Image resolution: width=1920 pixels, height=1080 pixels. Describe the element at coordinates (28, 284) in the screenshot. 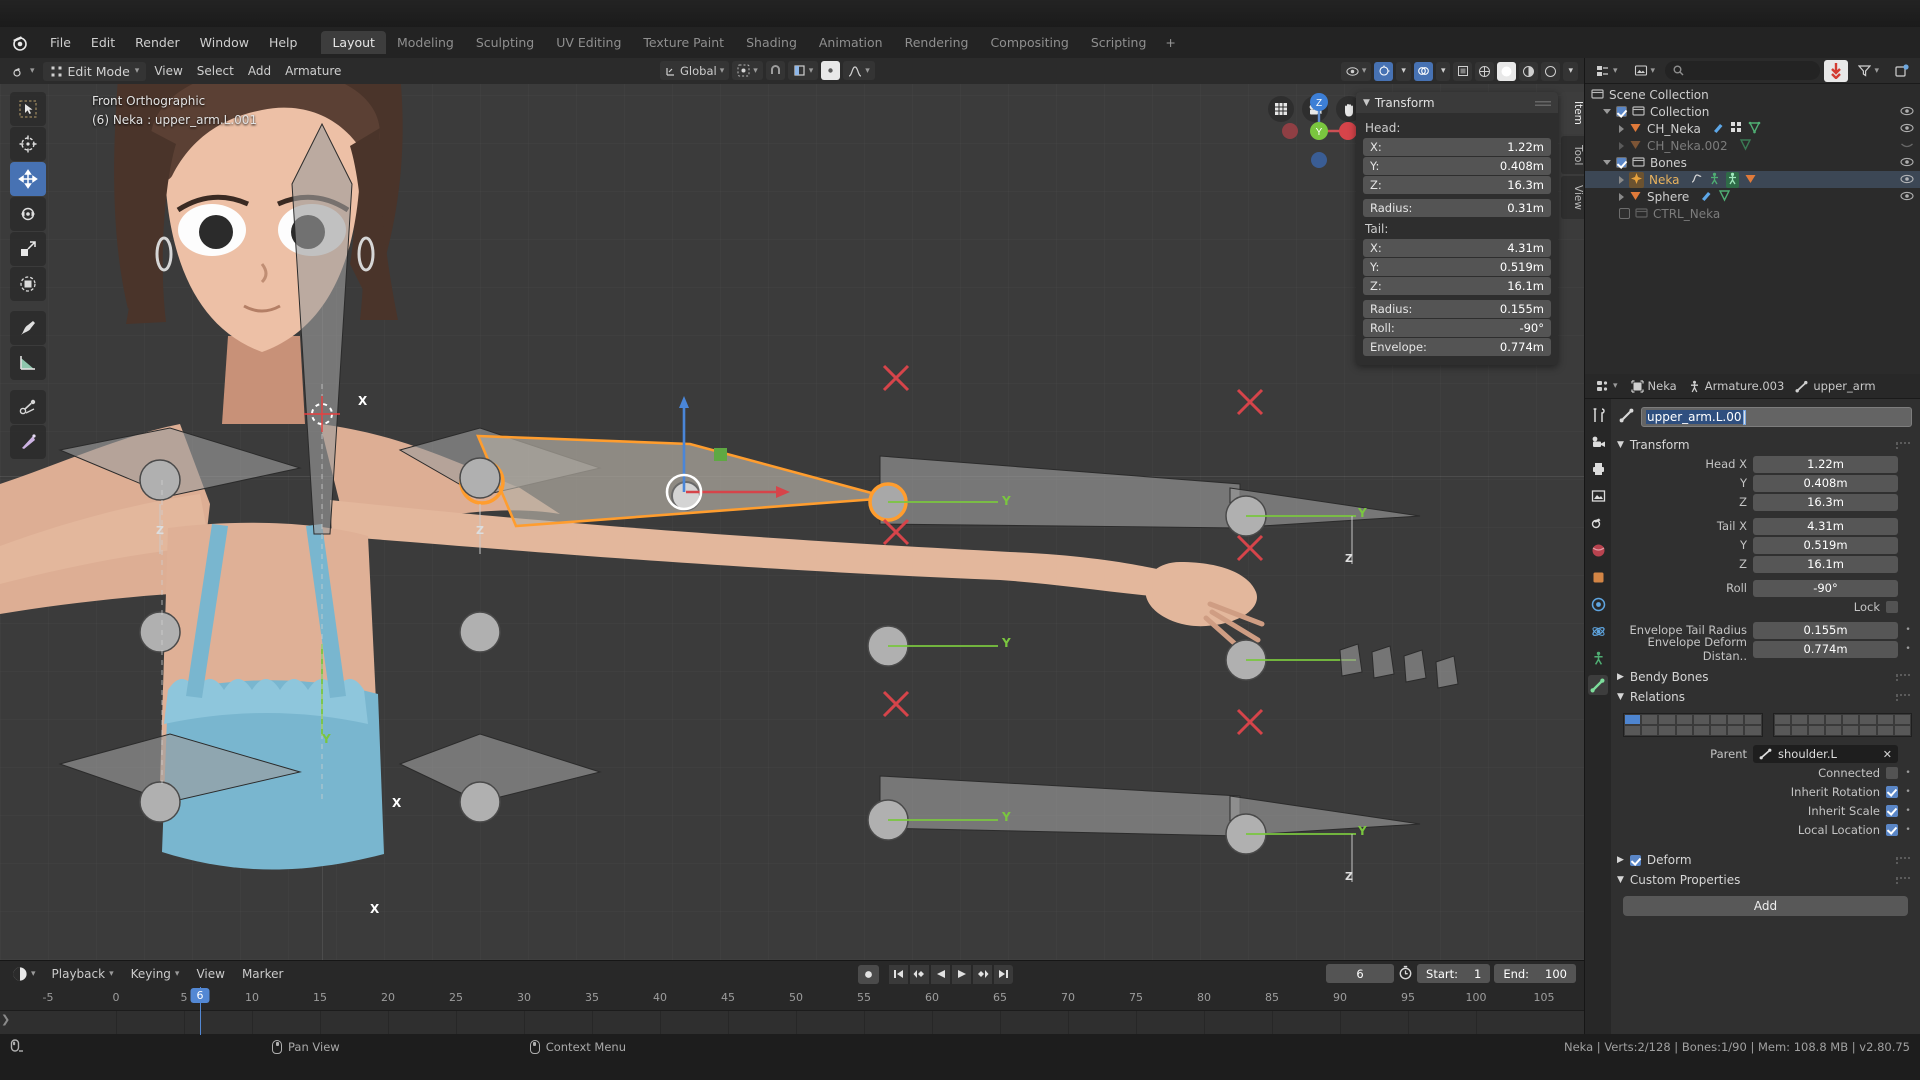

I see `transform-tool-icon` at that location.